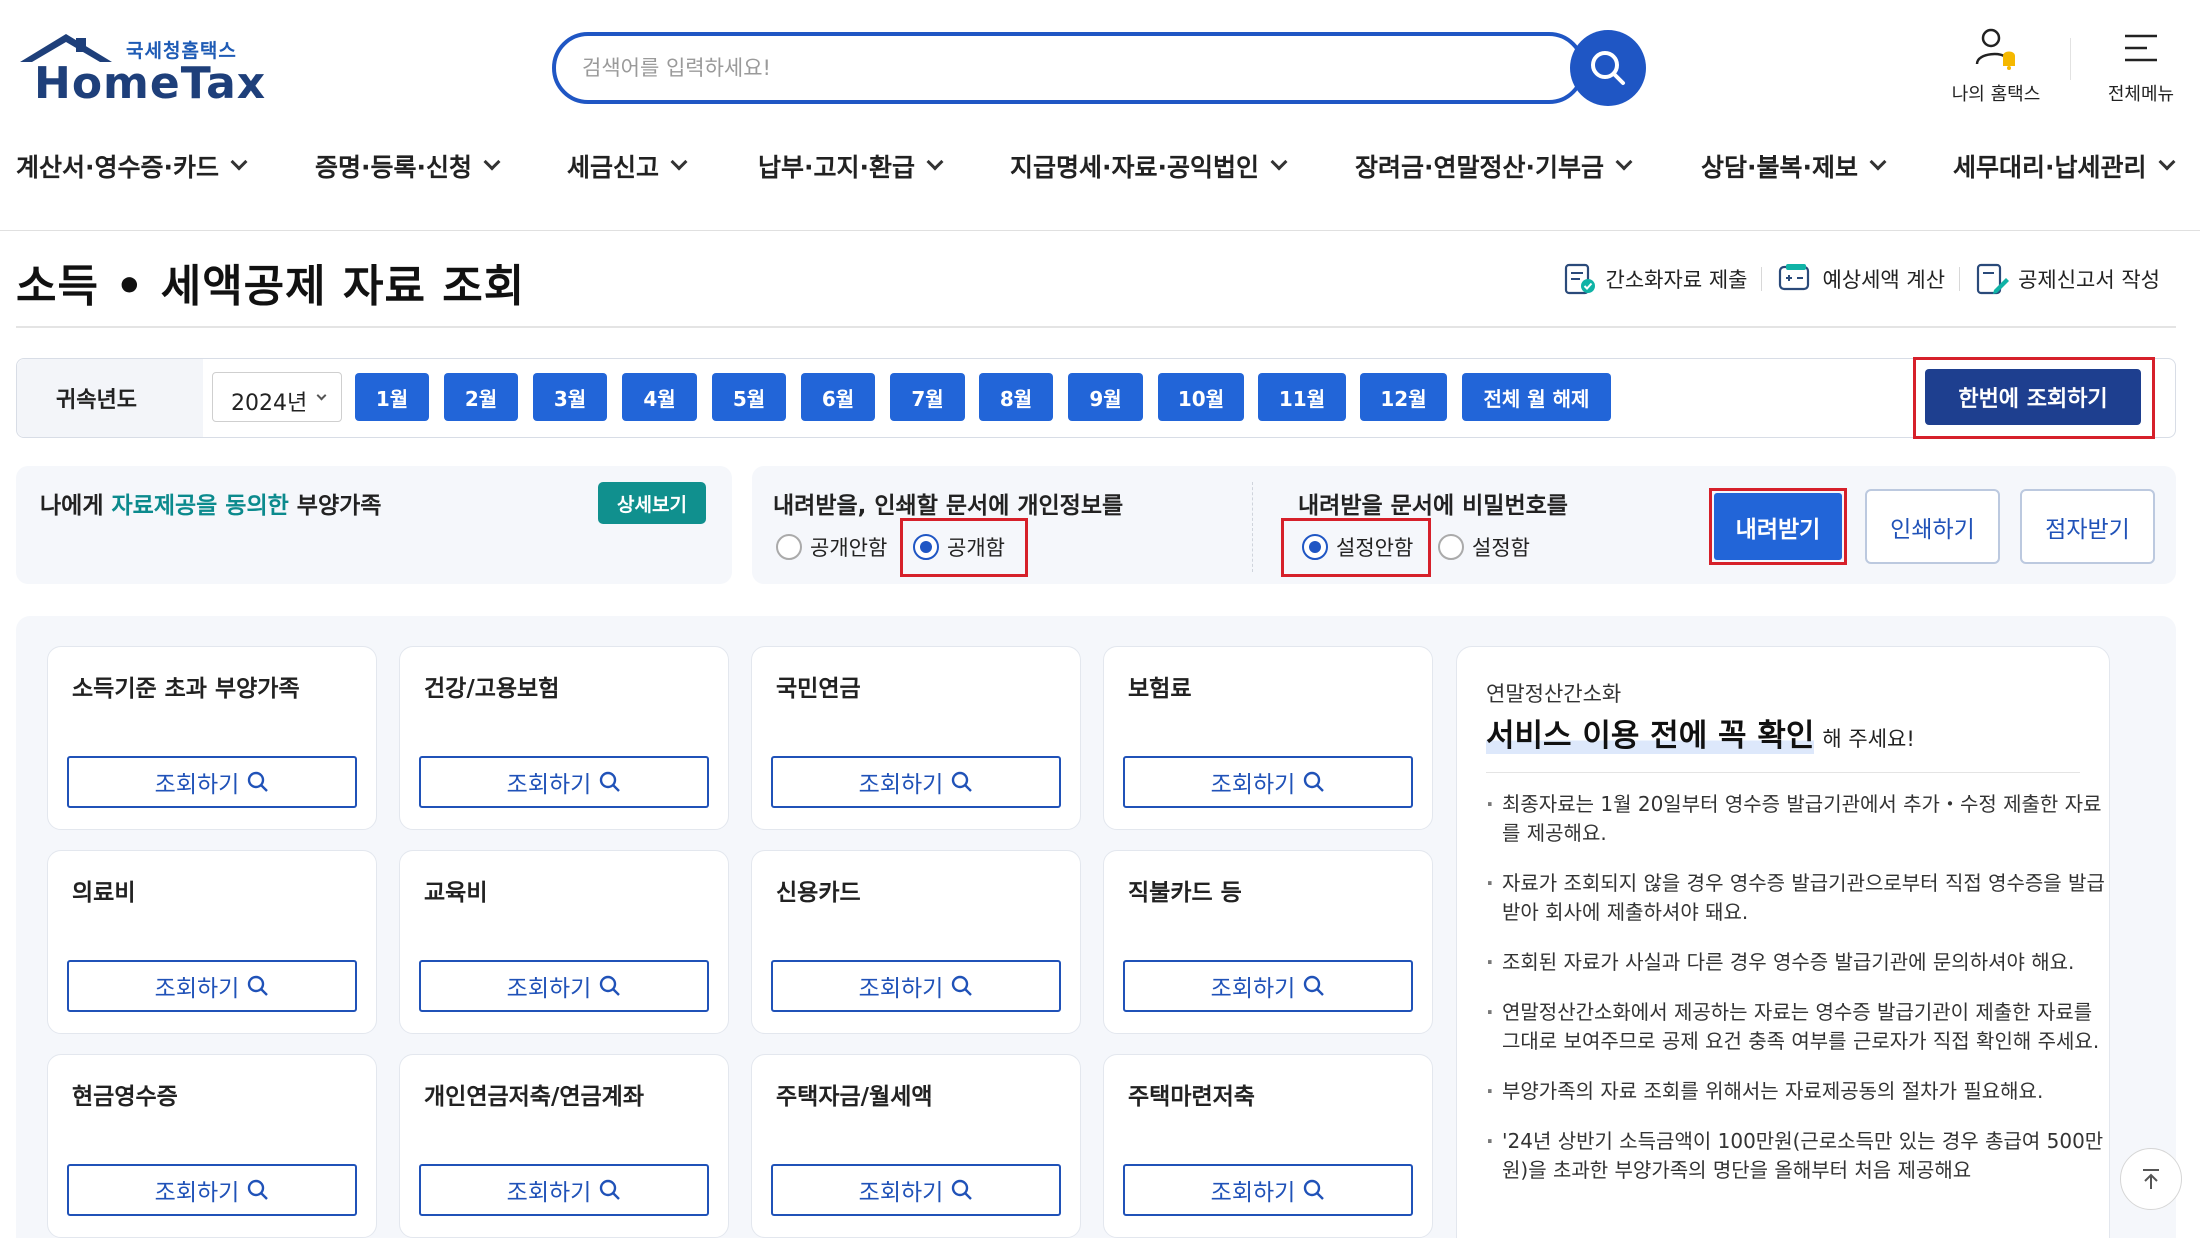 The width and height of the screenshot is (2200, 1238). What do you see at coordinates (1778, 526) in the screenshot?
I see `download-button: 내려받기` at bounding box center [1778, 526].